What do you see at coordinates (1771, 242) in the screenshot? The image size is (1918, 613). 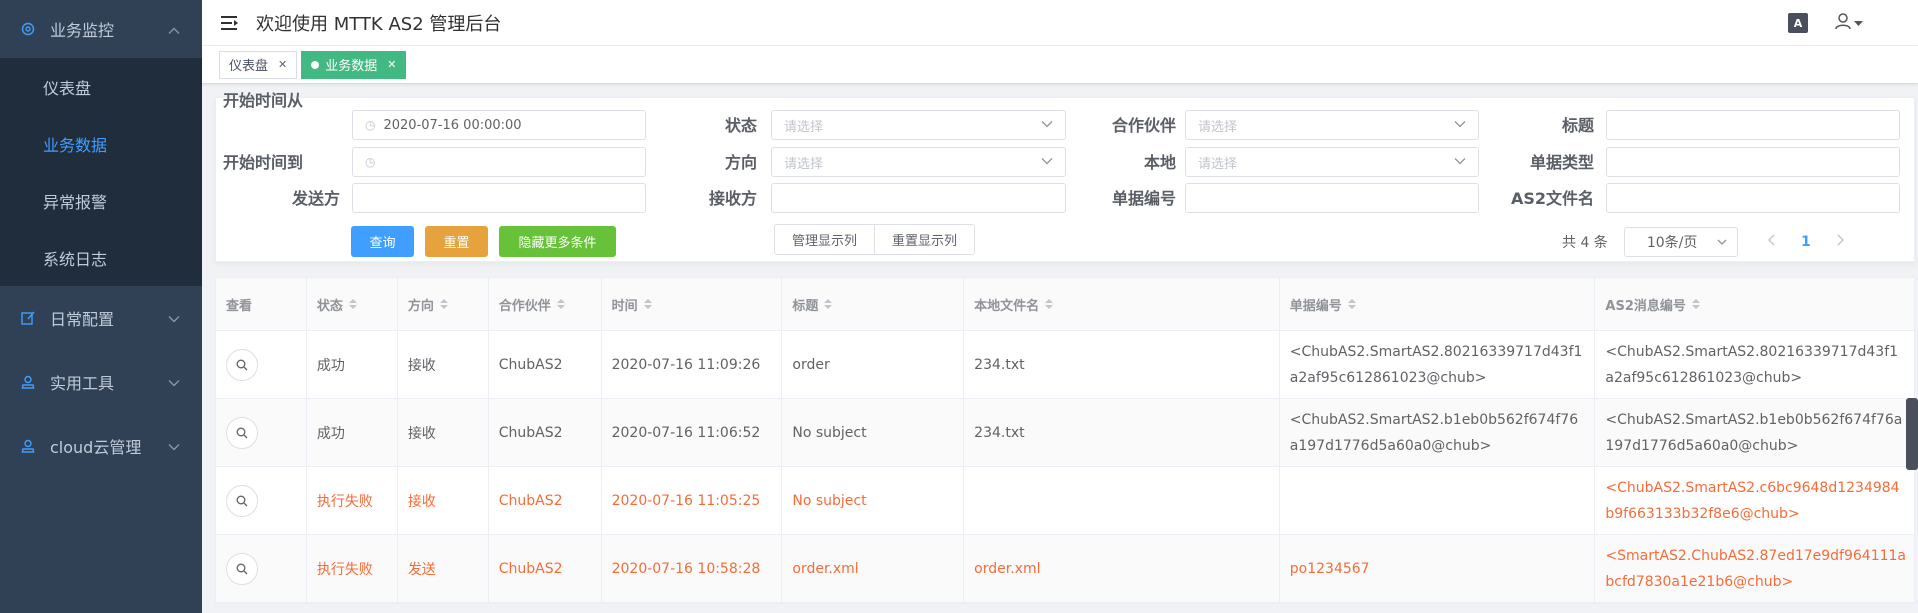 I see `prev-page-icon` at bounding box center [1771, 242].